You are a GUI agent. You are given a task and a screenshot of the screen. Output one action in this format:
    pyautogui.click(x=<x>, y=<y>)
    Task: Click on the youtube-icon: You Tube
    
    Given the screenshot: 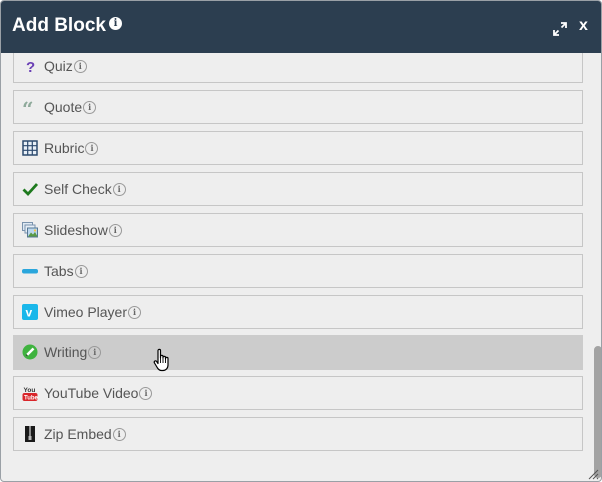 What is the action you would take?
    pyautogui.click(x=30, y=394)
    